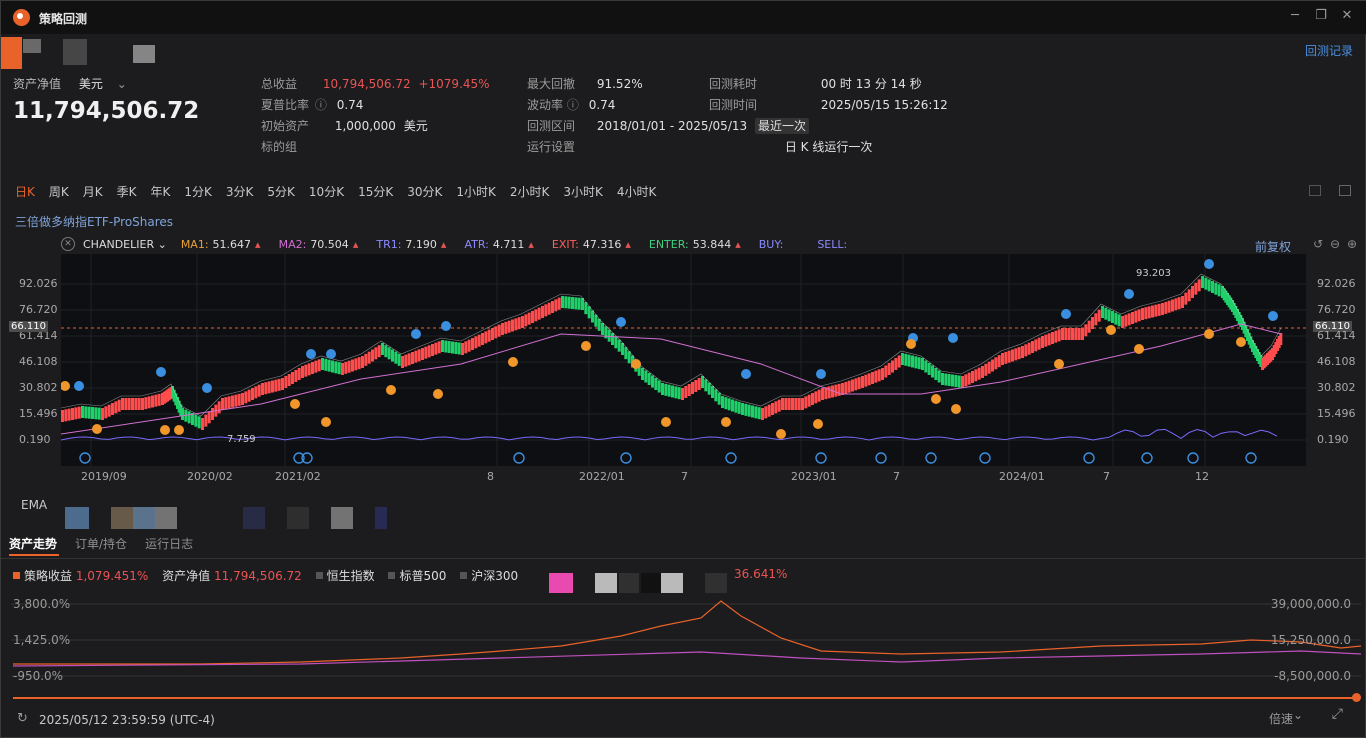  What do you see at coordinates (1310, 640) in the screenshot?
I see `right-axis-mid: 15,250,000.0` at bounding box center [1310, 640].